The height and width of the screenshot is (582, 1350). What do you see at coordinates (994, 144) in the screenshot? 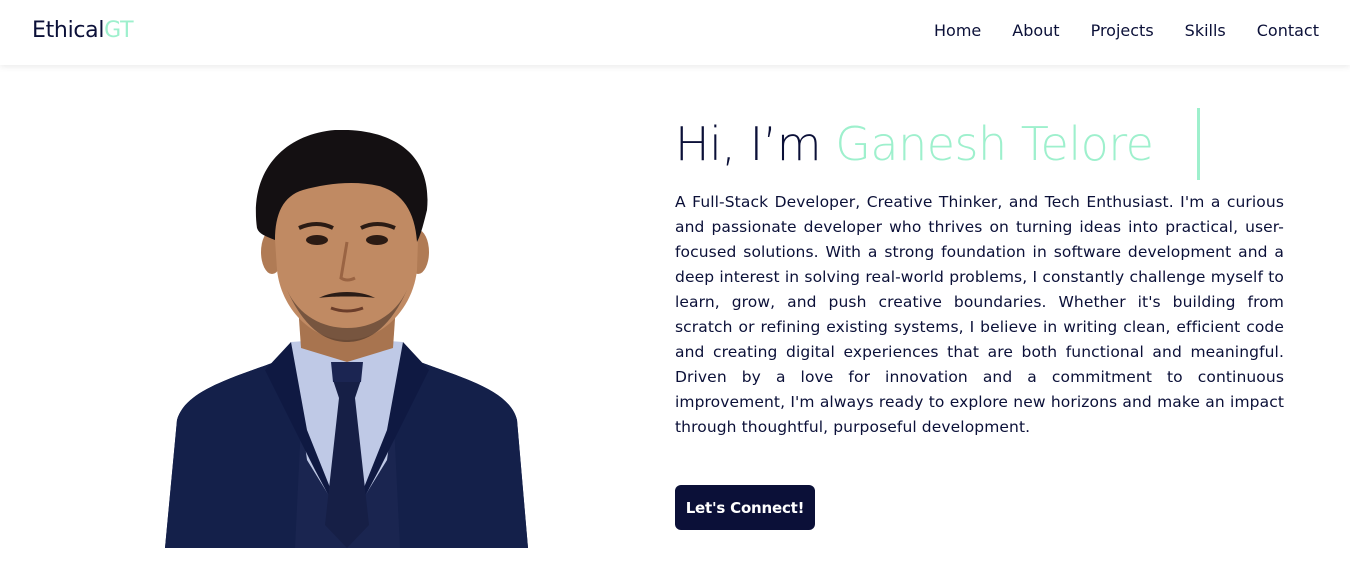
I see `hero-name: Ganesh Telore` at bounding box center [994, 144].